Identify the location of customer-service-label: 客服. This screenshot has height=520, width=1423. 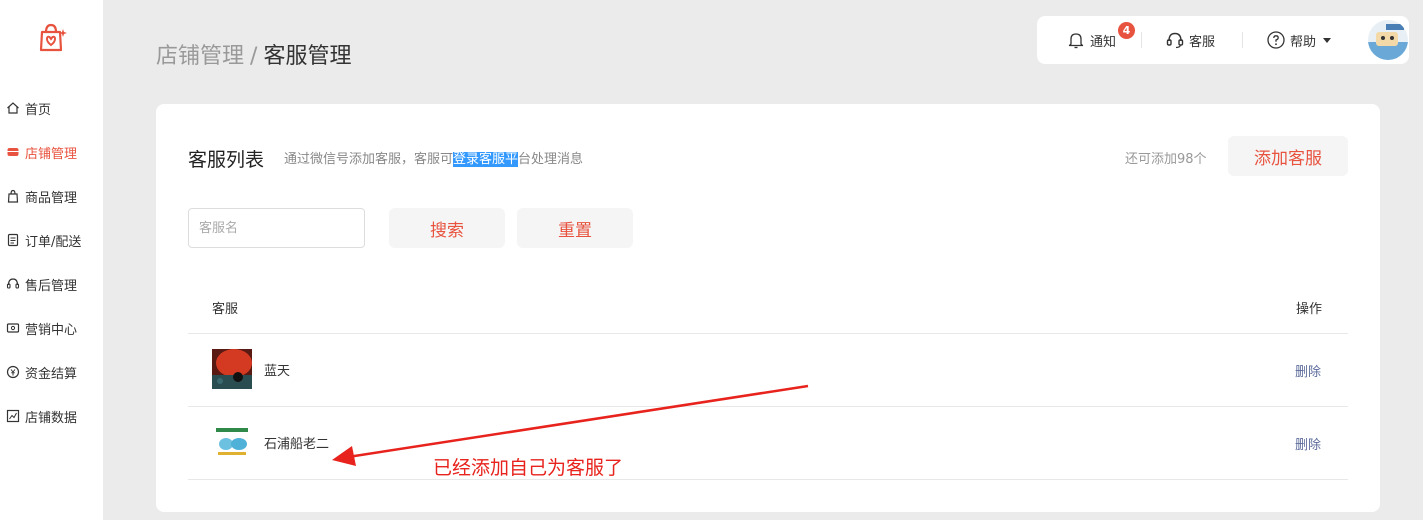
(1202, 42).